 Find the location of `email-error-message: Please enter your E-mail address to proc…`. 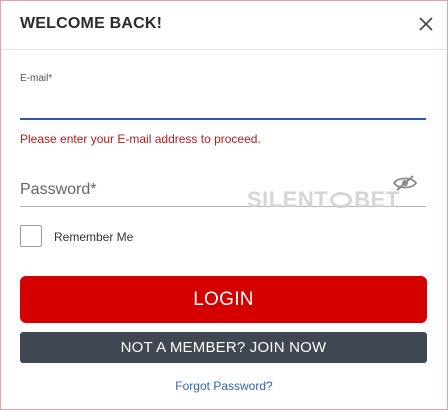

email-error-message: Please enter your E-mail address to proc… is located at coordinates (140, 139).